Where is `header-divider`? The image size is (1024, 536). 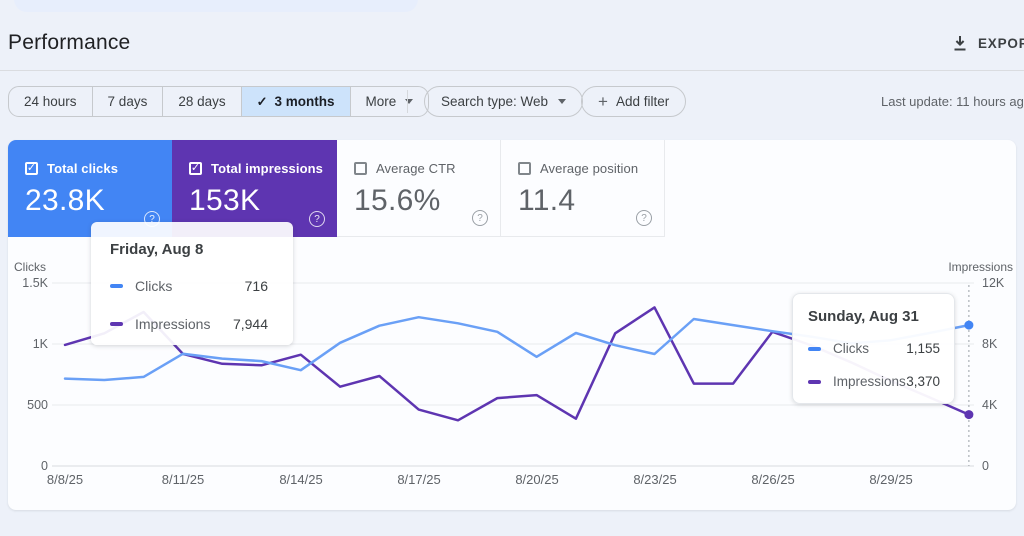 header-divider is located at coordinates (512, 70).